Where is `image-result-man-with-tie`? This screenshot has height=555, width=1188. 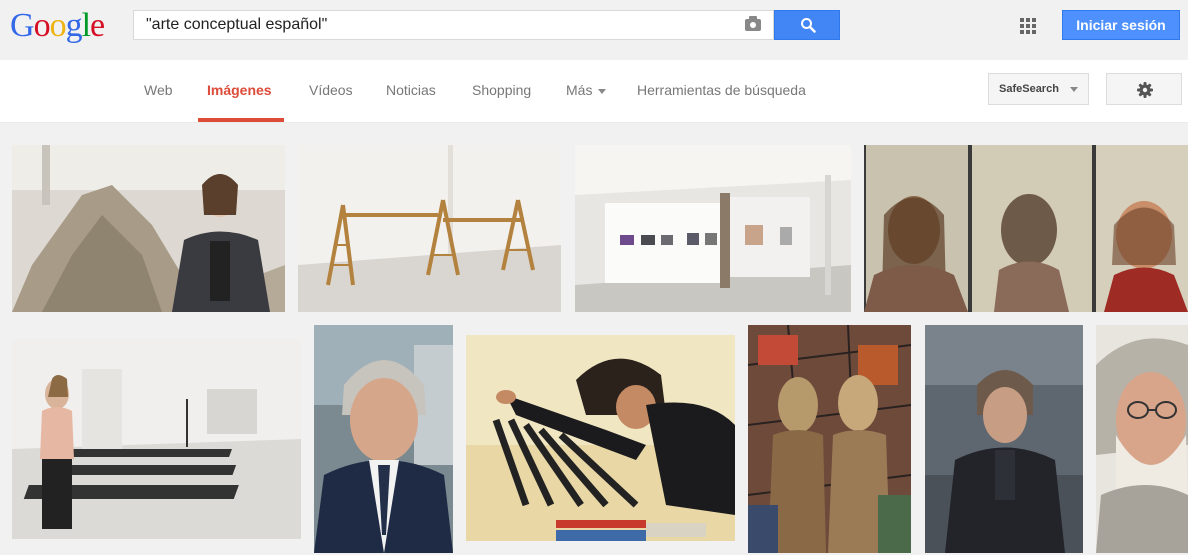
image-result-man-with-tie is located at coordinates (383, 439).